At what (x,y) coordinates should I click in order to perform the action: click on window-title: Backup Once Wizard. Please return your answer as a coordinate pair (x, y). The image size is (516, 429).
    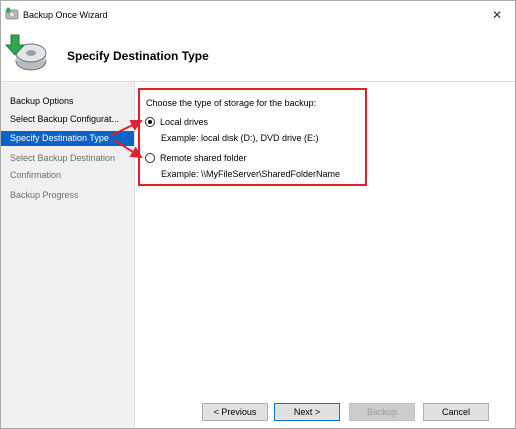
    Looking at the image, I should click on (65, 15).